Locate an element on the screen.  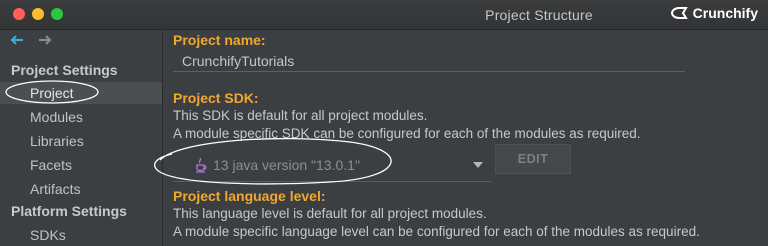
project-settings-header: Project Settings is located at coordinates (64, 70).